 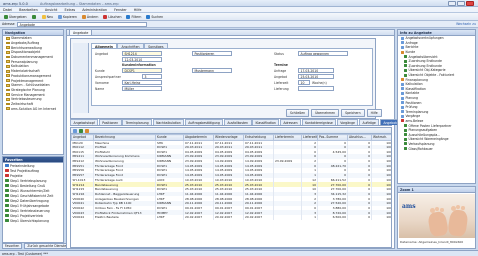 I want to click on nav-item-label: Service Management, so click(x=28, y=94).